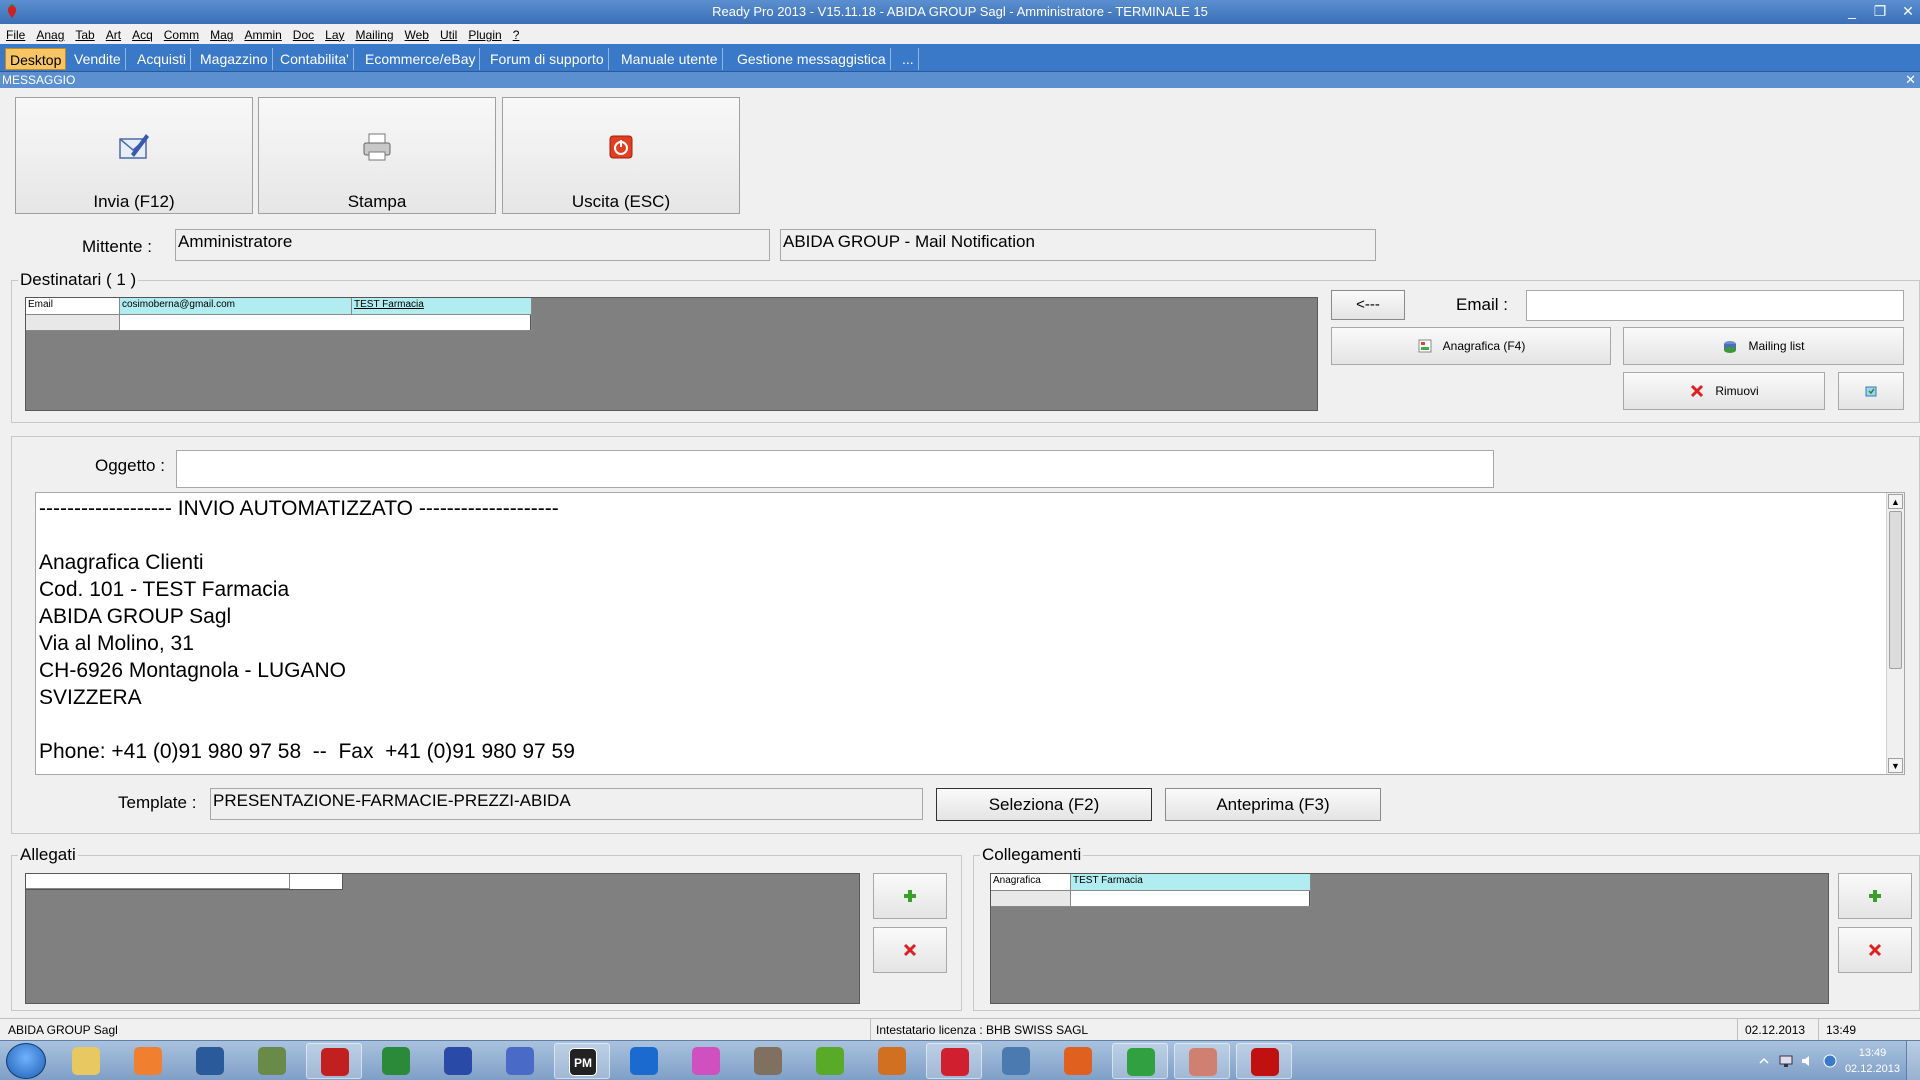 The image size is (1920, 1080). I want to click on menu-item-plugin: Plugin, so click(484, 33).